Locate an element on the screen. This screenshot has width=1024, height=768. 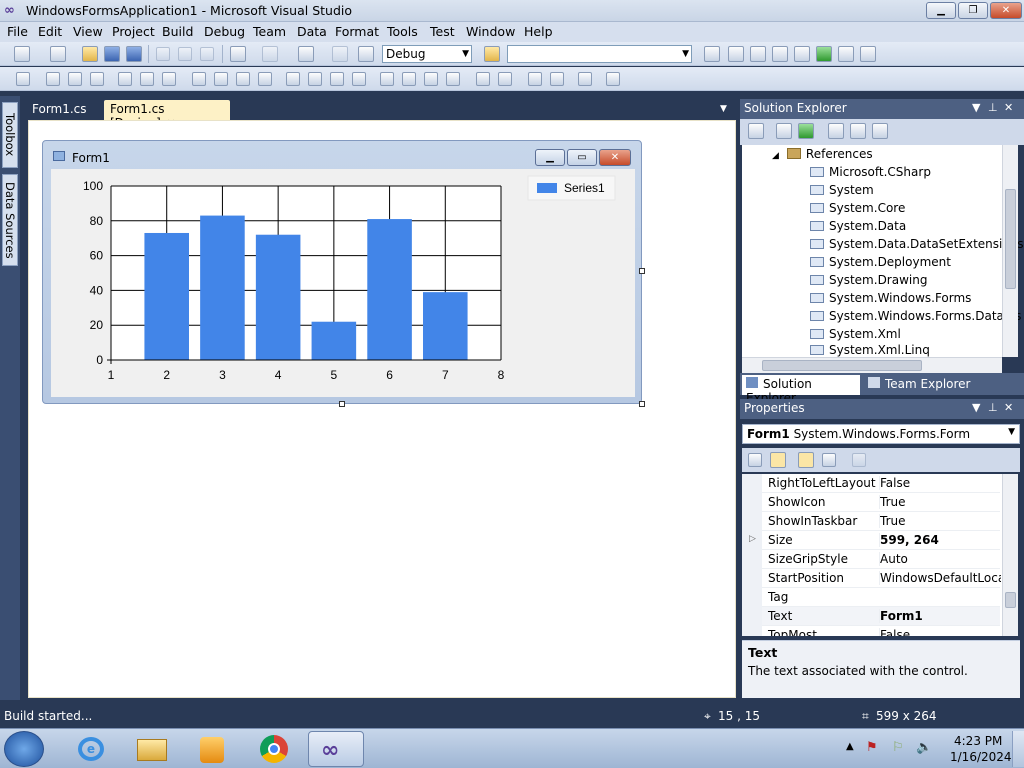
menu-team: Team is located at coordinates (269, 31).